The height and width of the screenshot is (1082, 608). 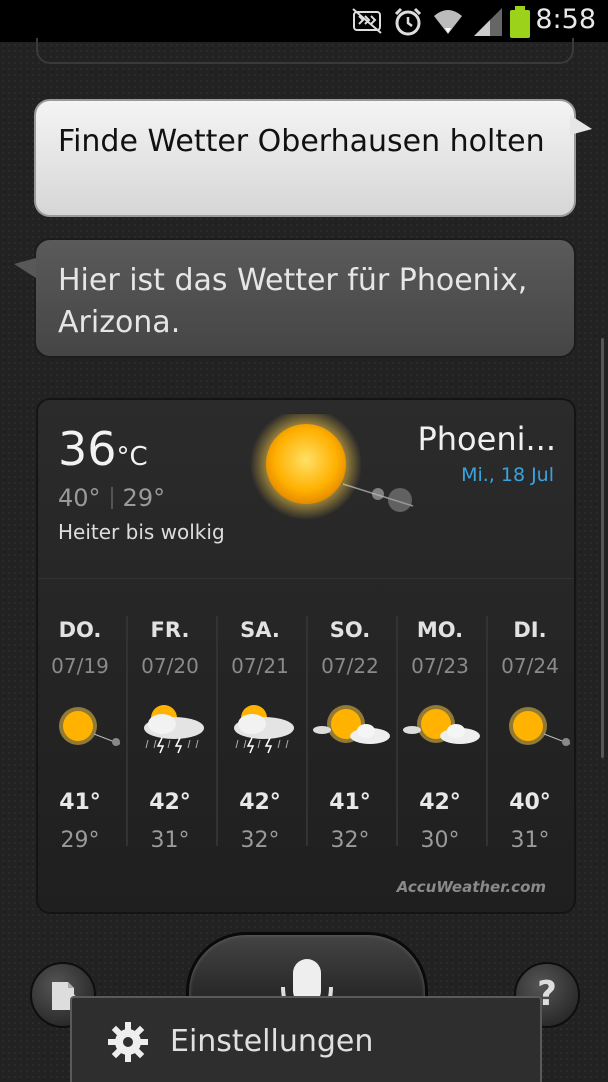 I want to click on scrollbar, so click(x=602, y=548).